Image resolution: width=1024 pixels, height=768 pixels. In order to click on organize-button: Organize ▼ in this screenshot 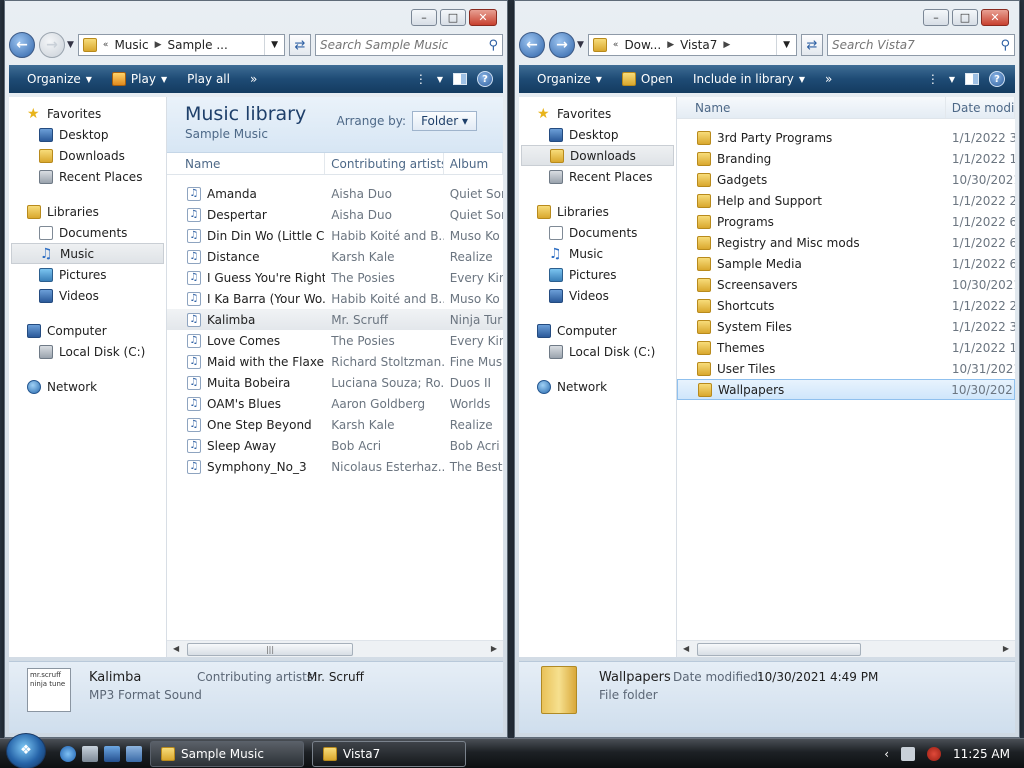, I will do `click(59, 79)`.